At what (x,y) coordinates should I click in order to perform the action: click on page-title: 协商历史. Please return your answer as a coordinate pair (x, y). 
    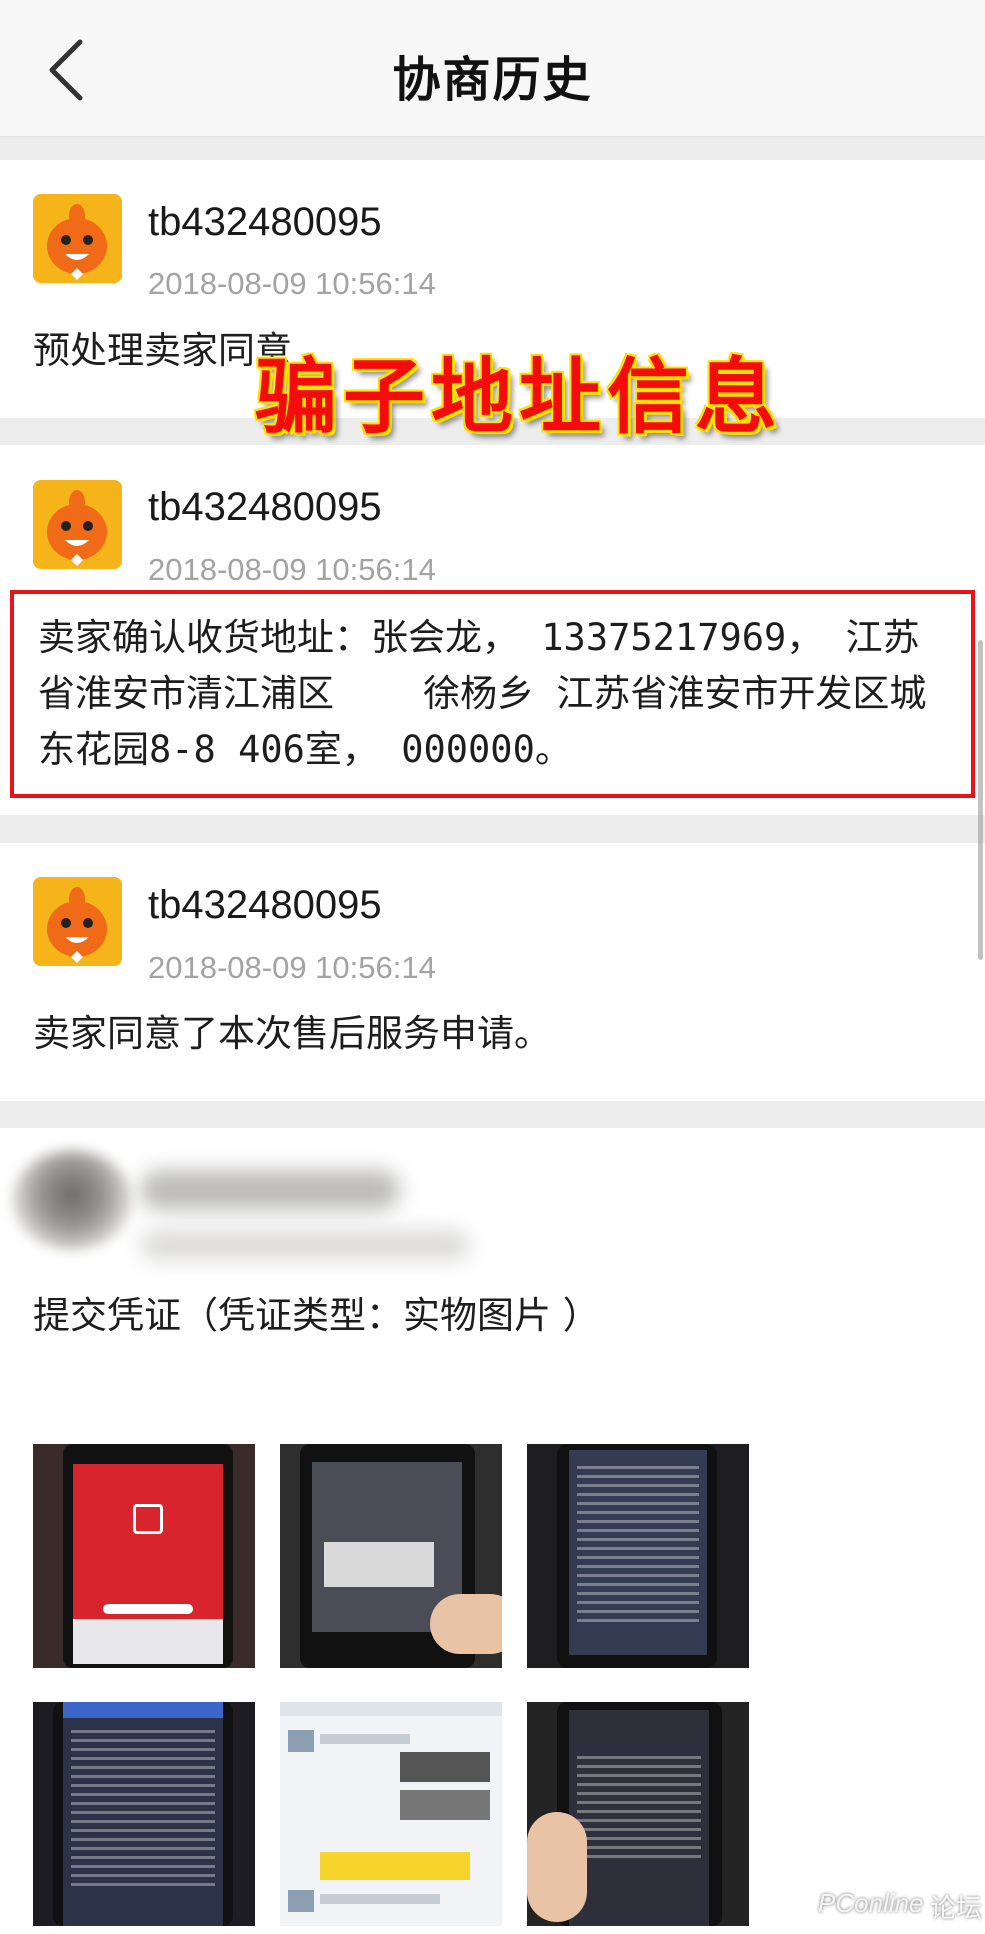
    Looking at the image, I should click on (492, 80).